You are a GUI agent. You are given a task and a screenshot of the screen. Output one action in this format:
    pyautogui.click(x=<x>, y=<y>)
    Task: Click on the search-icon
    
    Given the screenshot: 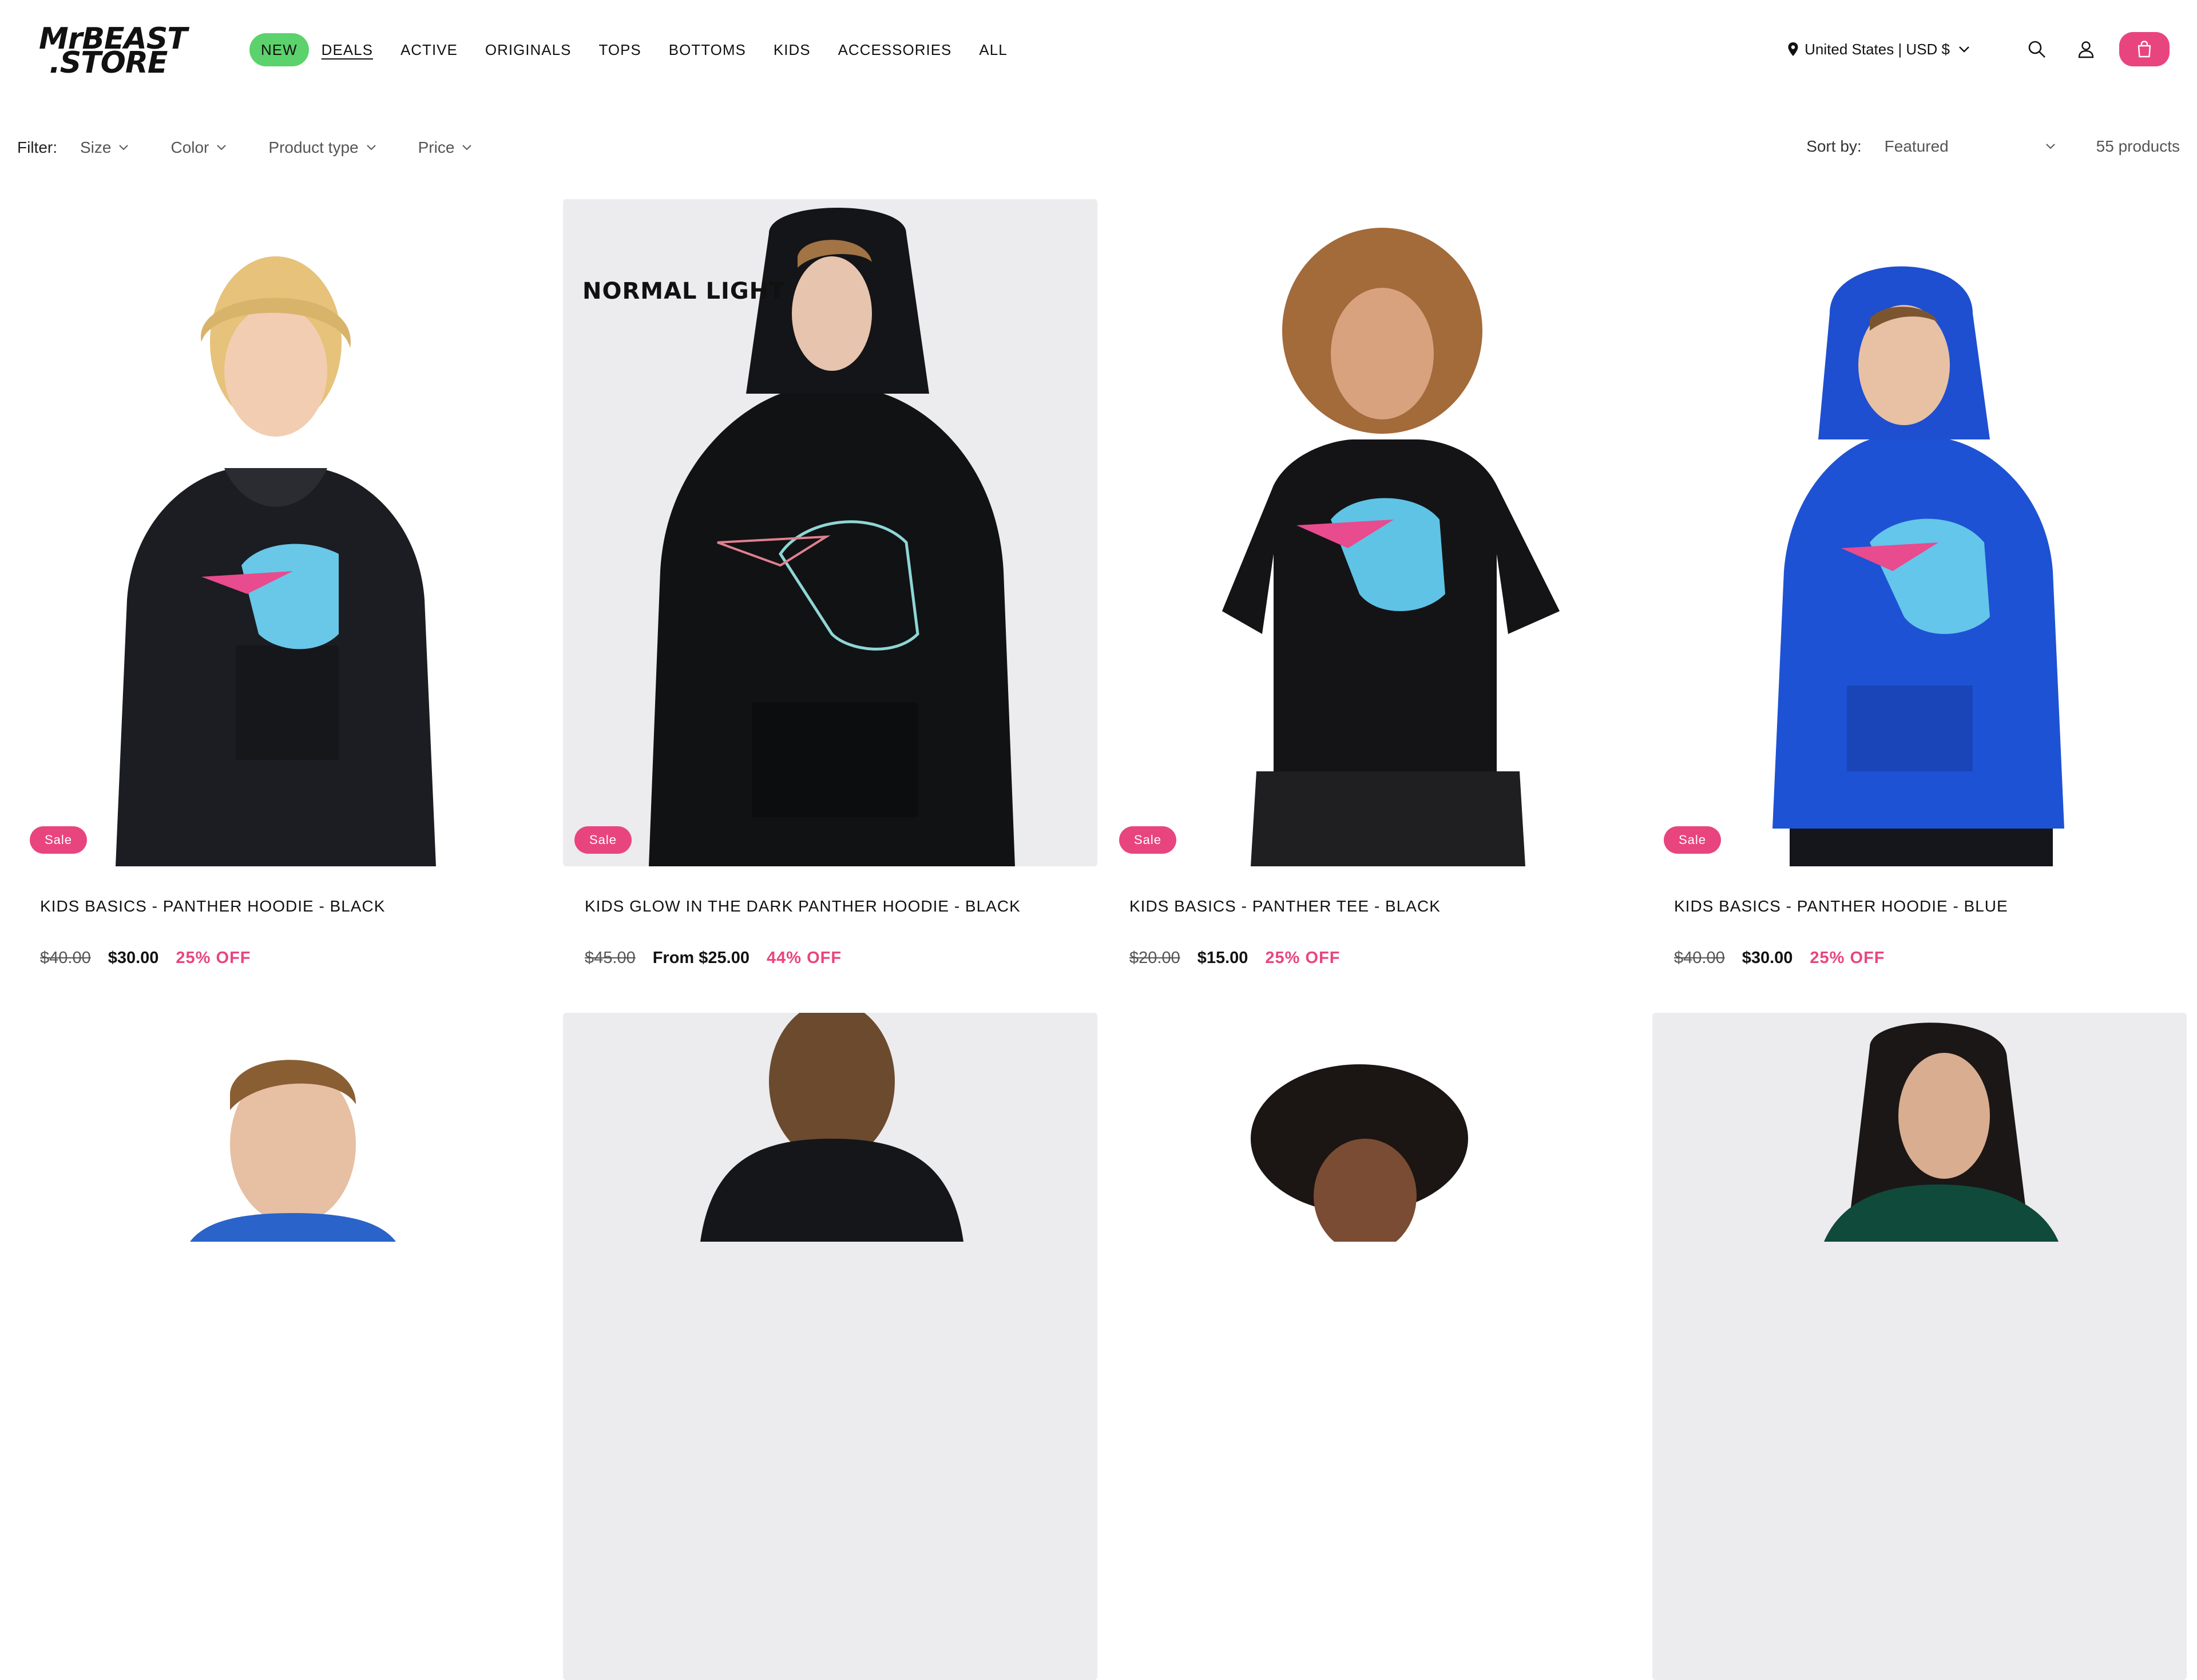 What is the action you would take?
    pyautogui.click(x=2037, y=49)
    